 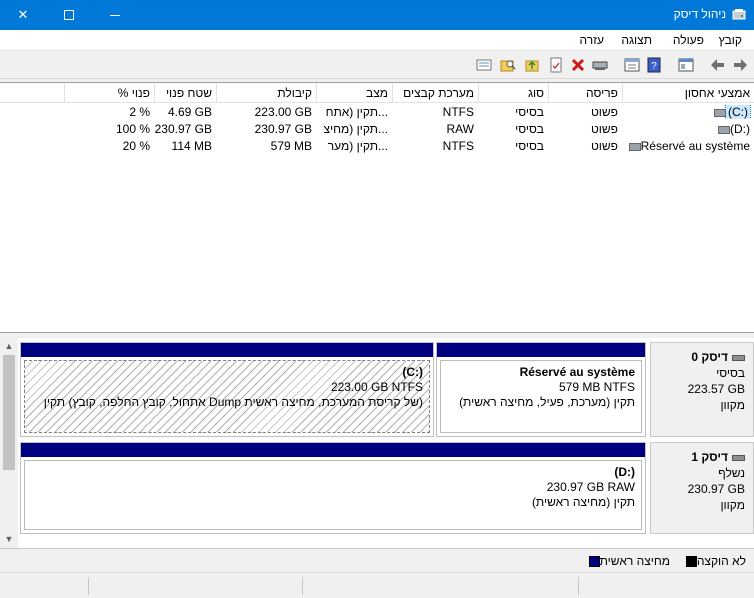 I want to click on volume-capacity: 579 MB, so click(x=291, y=146).